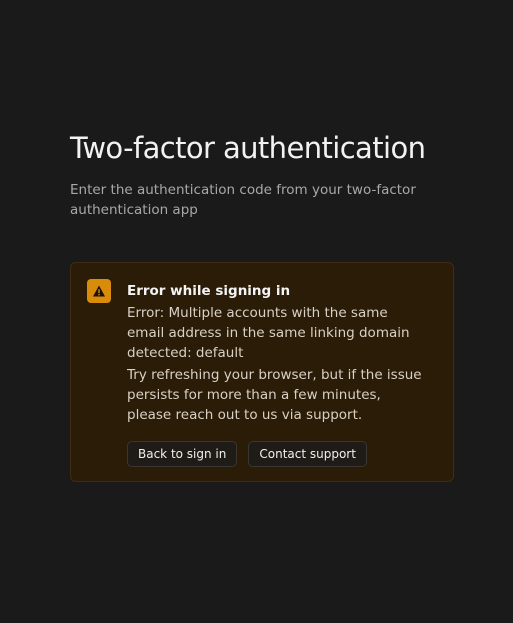 This screenshot has width=513, height=623. What do you see at coordinates (248, 148) in the screenshot?
I see `page-title: Two-factor authentication` at bounding box center [248, 148].